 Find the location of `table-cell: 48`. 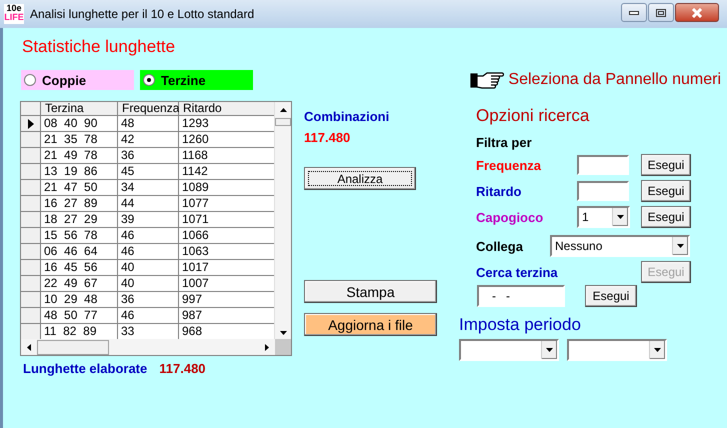

table-cell: 48 is located at coordinates (148, 124).